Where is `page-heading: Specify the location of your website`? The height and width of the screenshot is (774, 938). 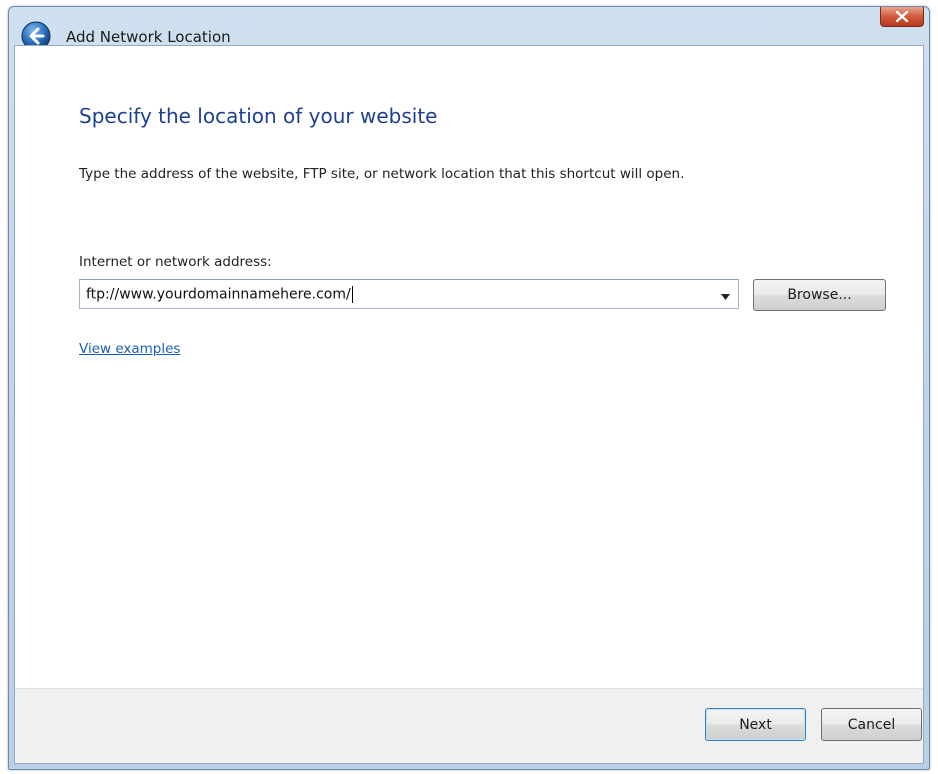 page-heading: Specify the location of your website is located at coordinates (258, 116).